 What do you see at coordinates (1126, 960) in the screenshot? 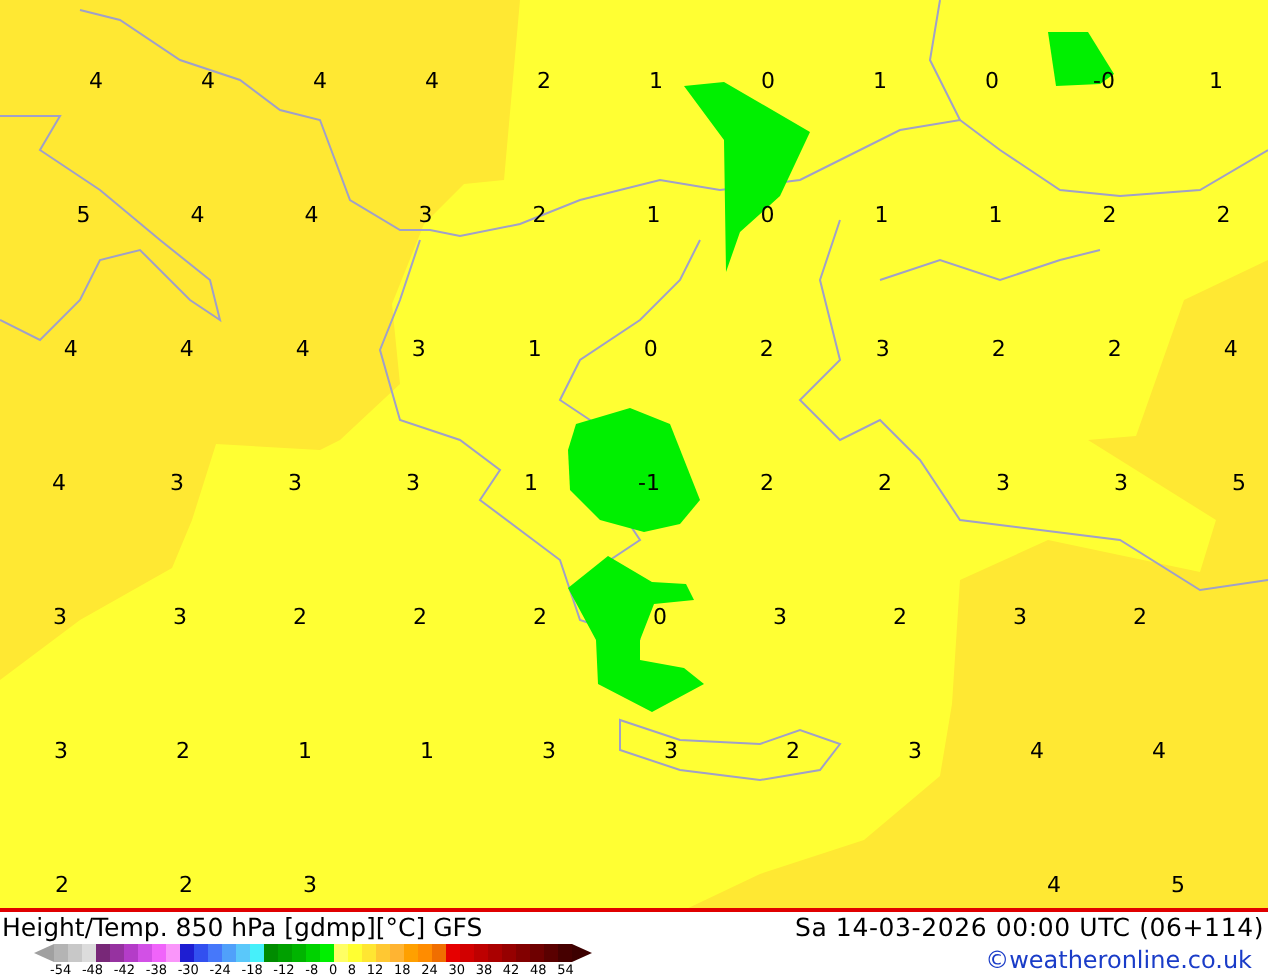
I see `credit-link: ©weatheronline.co.uk` at bounding box center [1126, 960].